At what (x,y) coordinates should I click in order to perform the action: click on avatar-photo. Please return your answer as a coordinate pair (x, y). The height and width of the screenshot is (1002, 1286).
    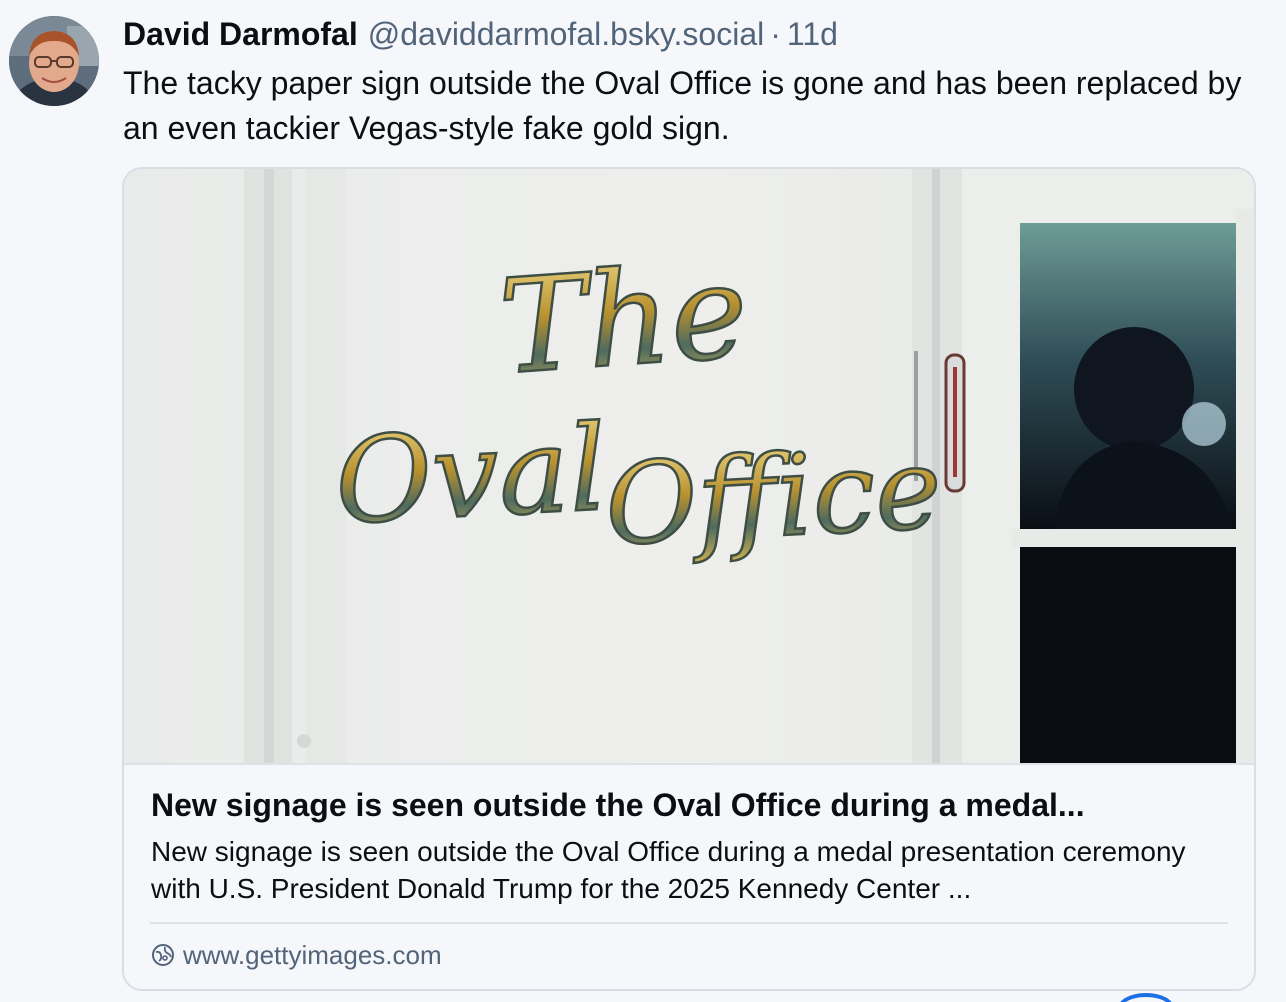
    Looking at the image, I should click on (54, 61).